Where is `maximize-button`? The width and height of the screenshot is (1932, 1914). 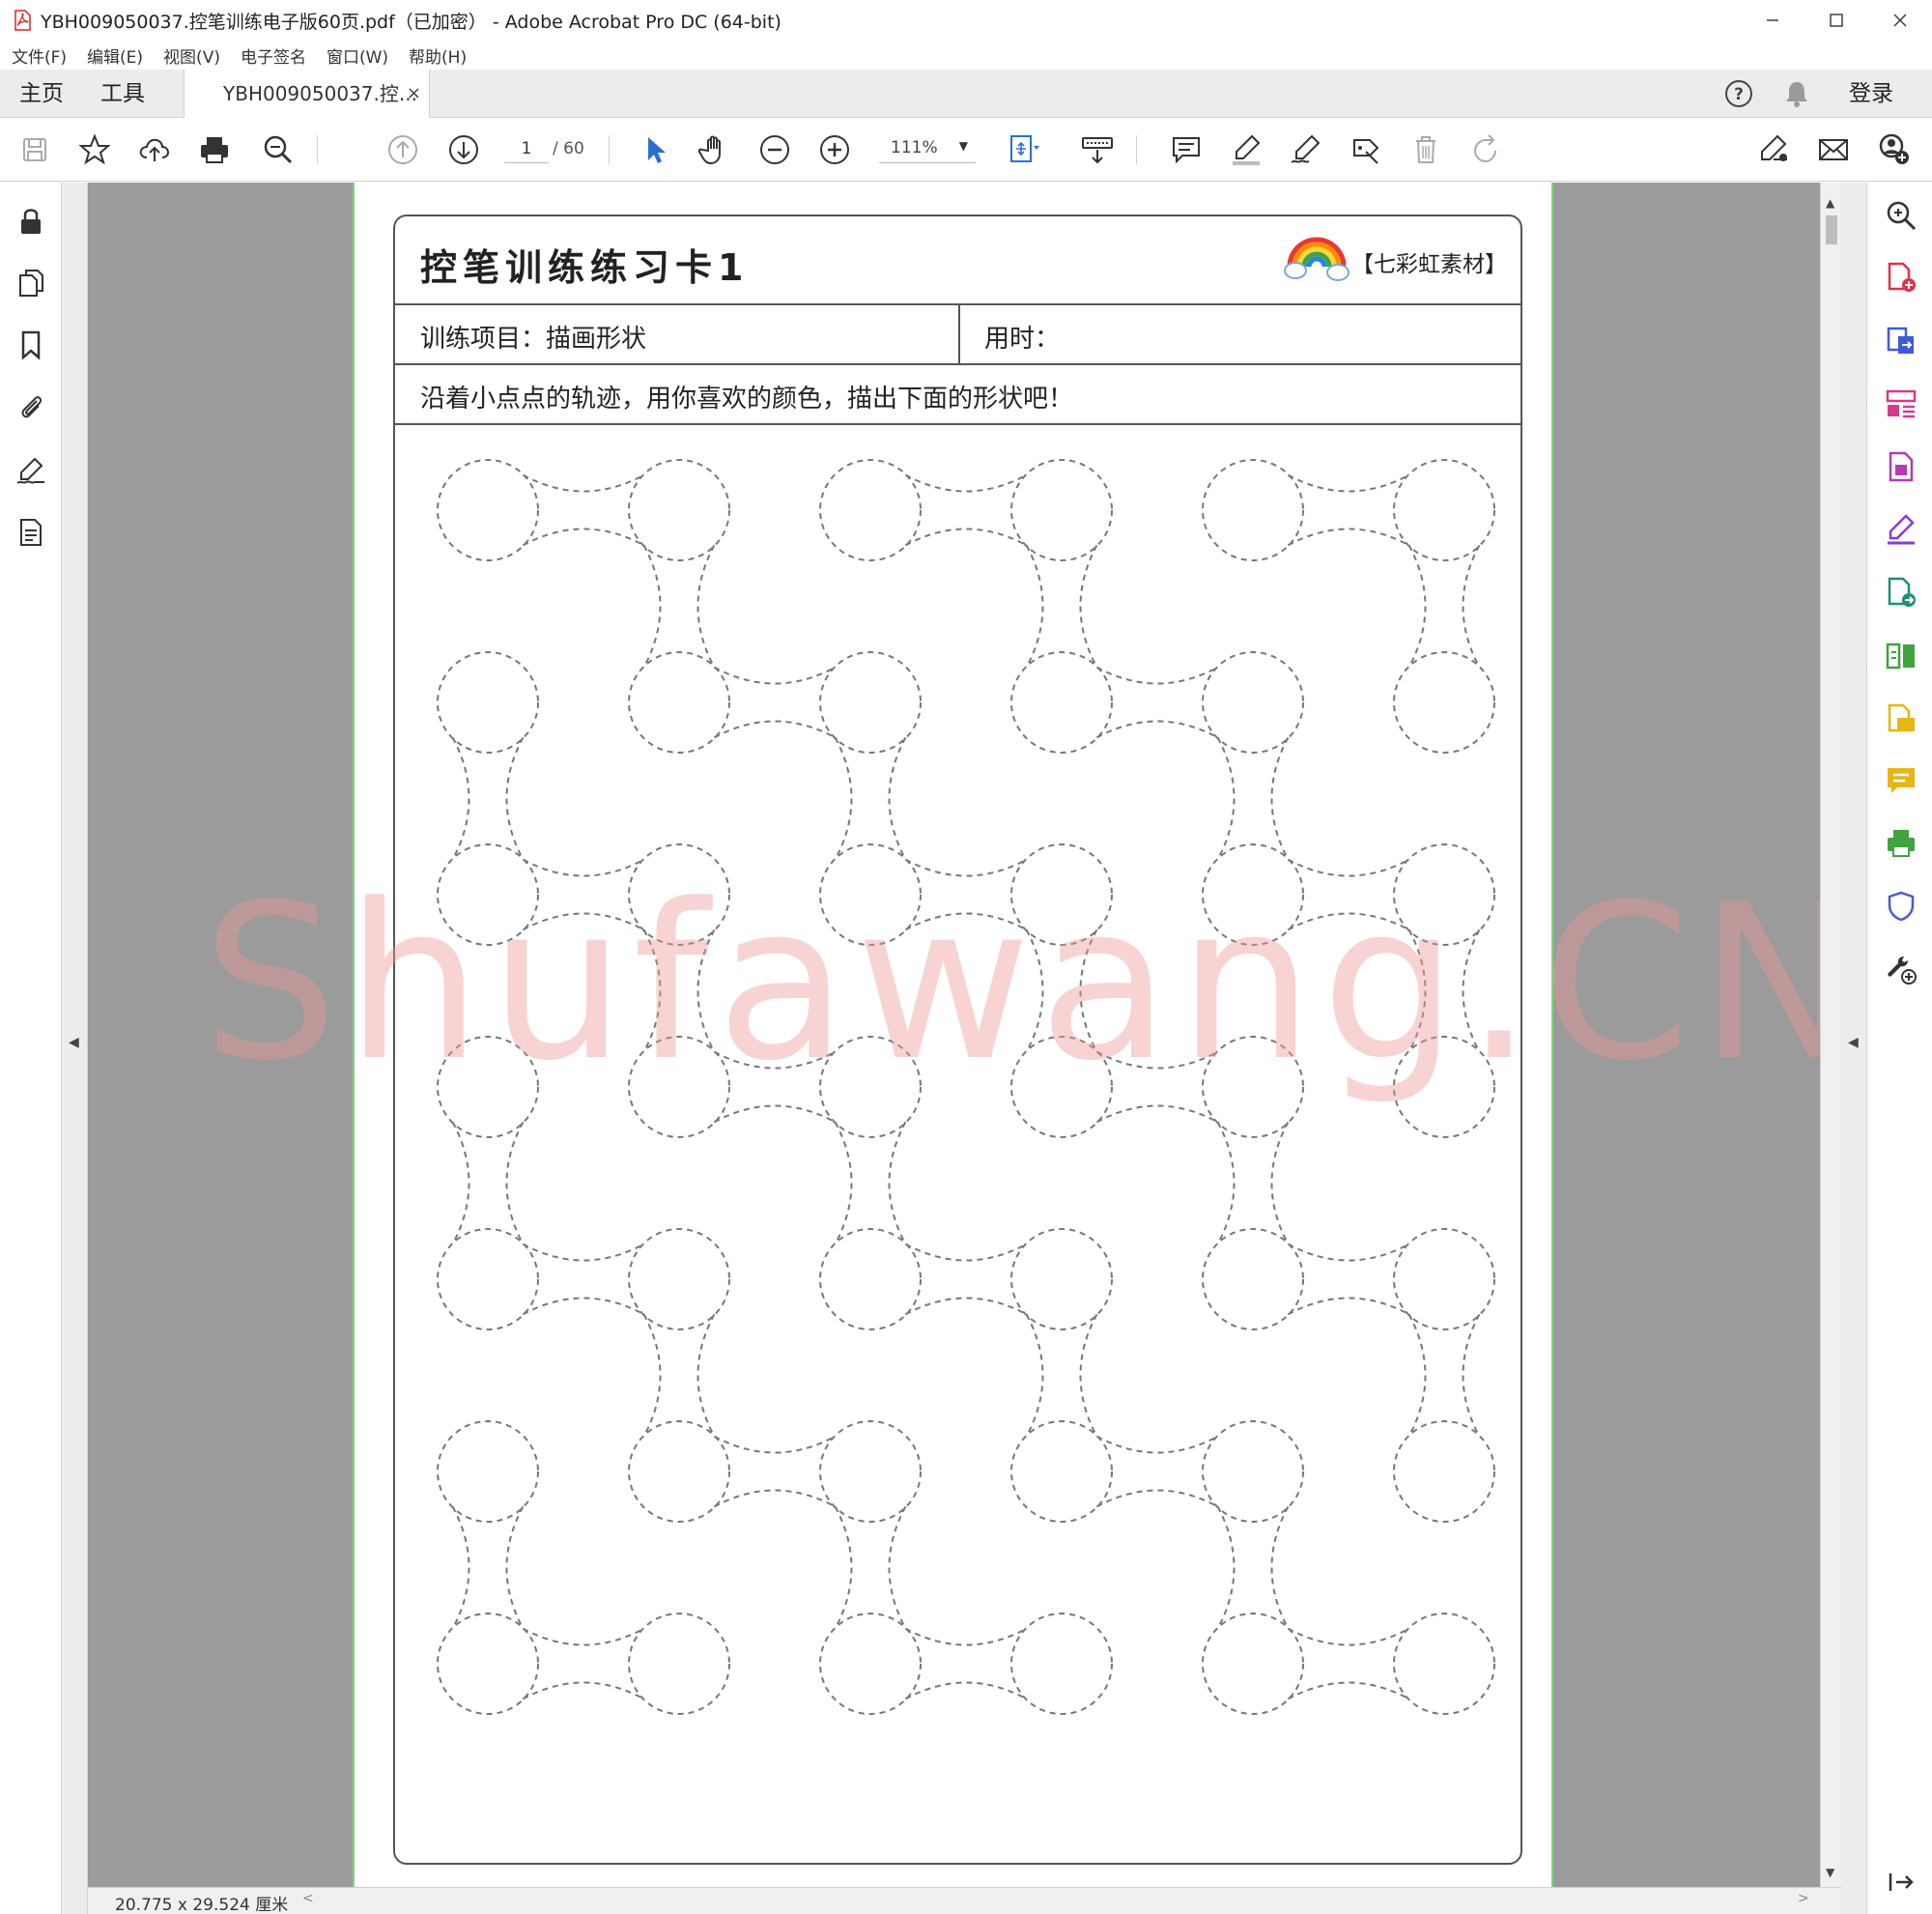
maximize-button is located at coordinates (1836, 21).